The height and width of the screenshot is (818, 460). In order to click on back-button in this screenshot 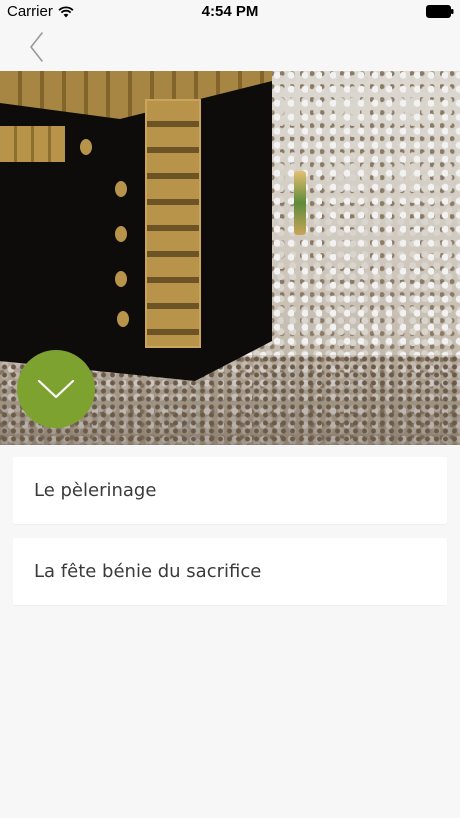, I will do `click(37, 47)`.